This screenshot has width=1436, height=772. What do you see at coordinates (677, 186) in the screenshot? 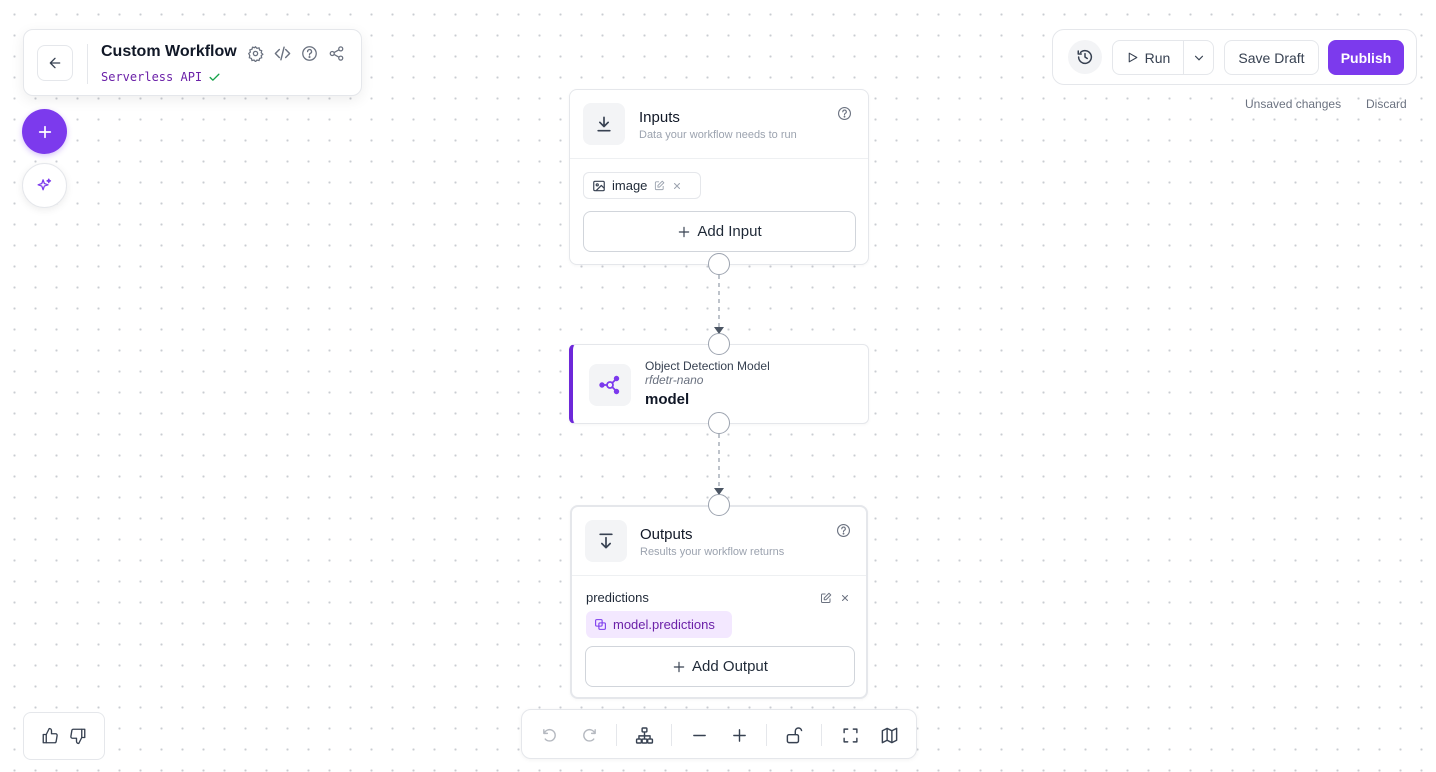
I see `remove-icon` at bounding box center [677, 186].